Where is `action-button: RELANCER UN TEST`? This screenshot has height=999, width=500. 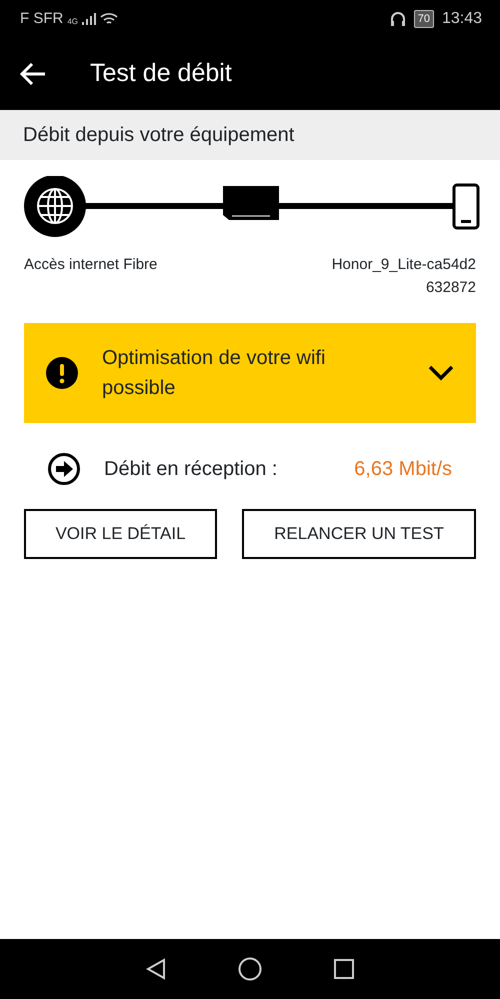 action-button: RELANCER UN TEST is located at coordinates (359, 534).